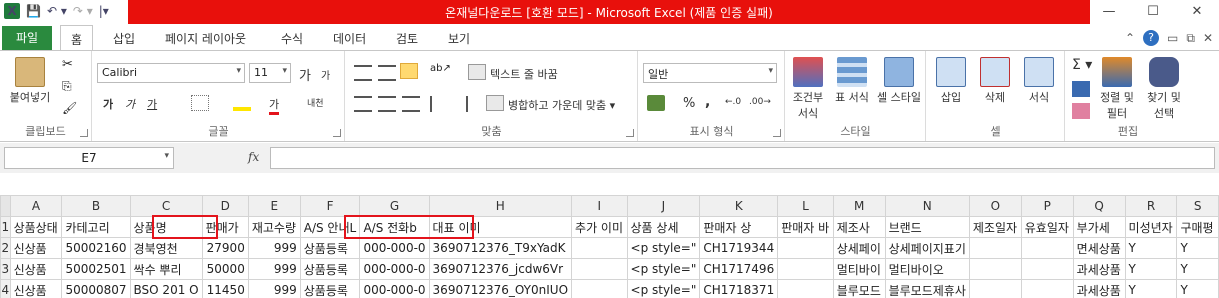  I want to click on format-cells-button: 서식, so click(1039, 81).